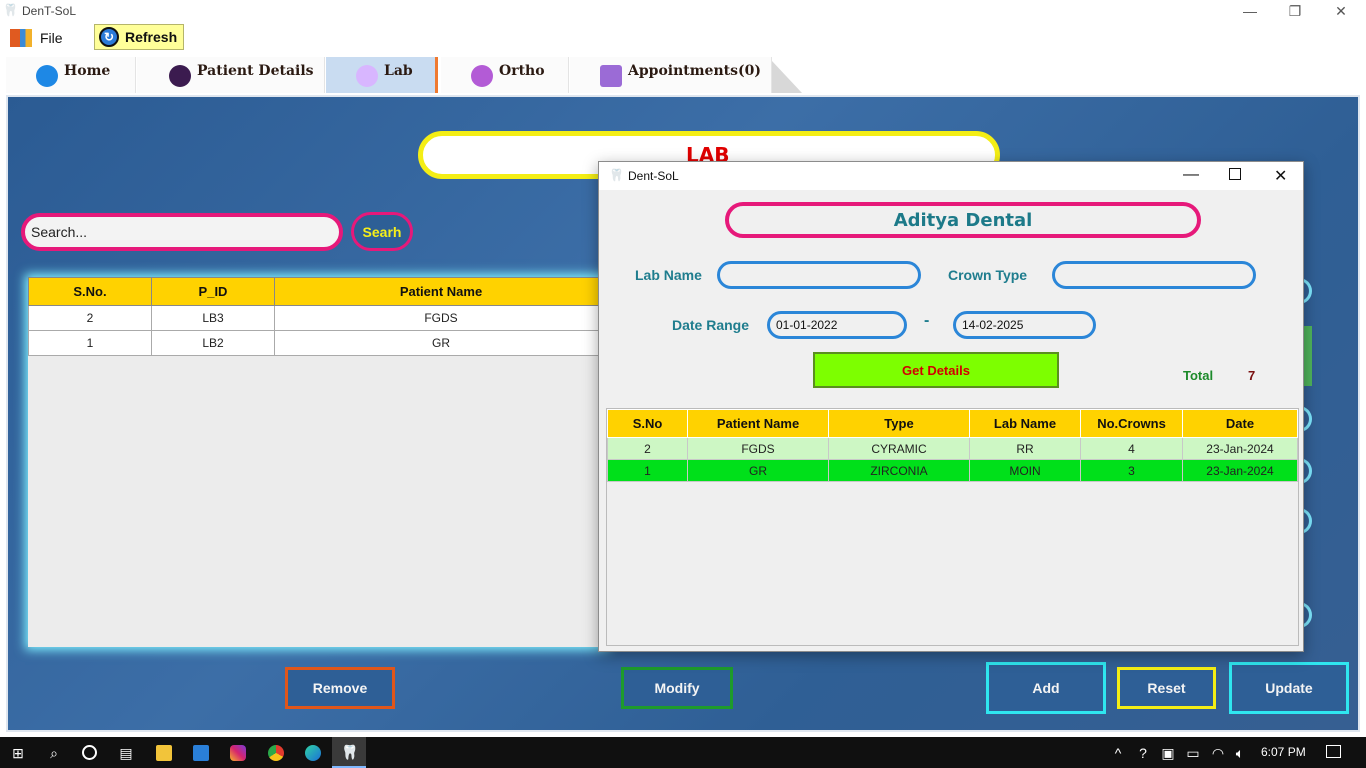 This screenshot has height=768, width=1366. What do you see at coordinates (1131, 423) in the screenshot?
I see `column-header-no-crowns: No.Crowns` at bounding box center [1131, 423].